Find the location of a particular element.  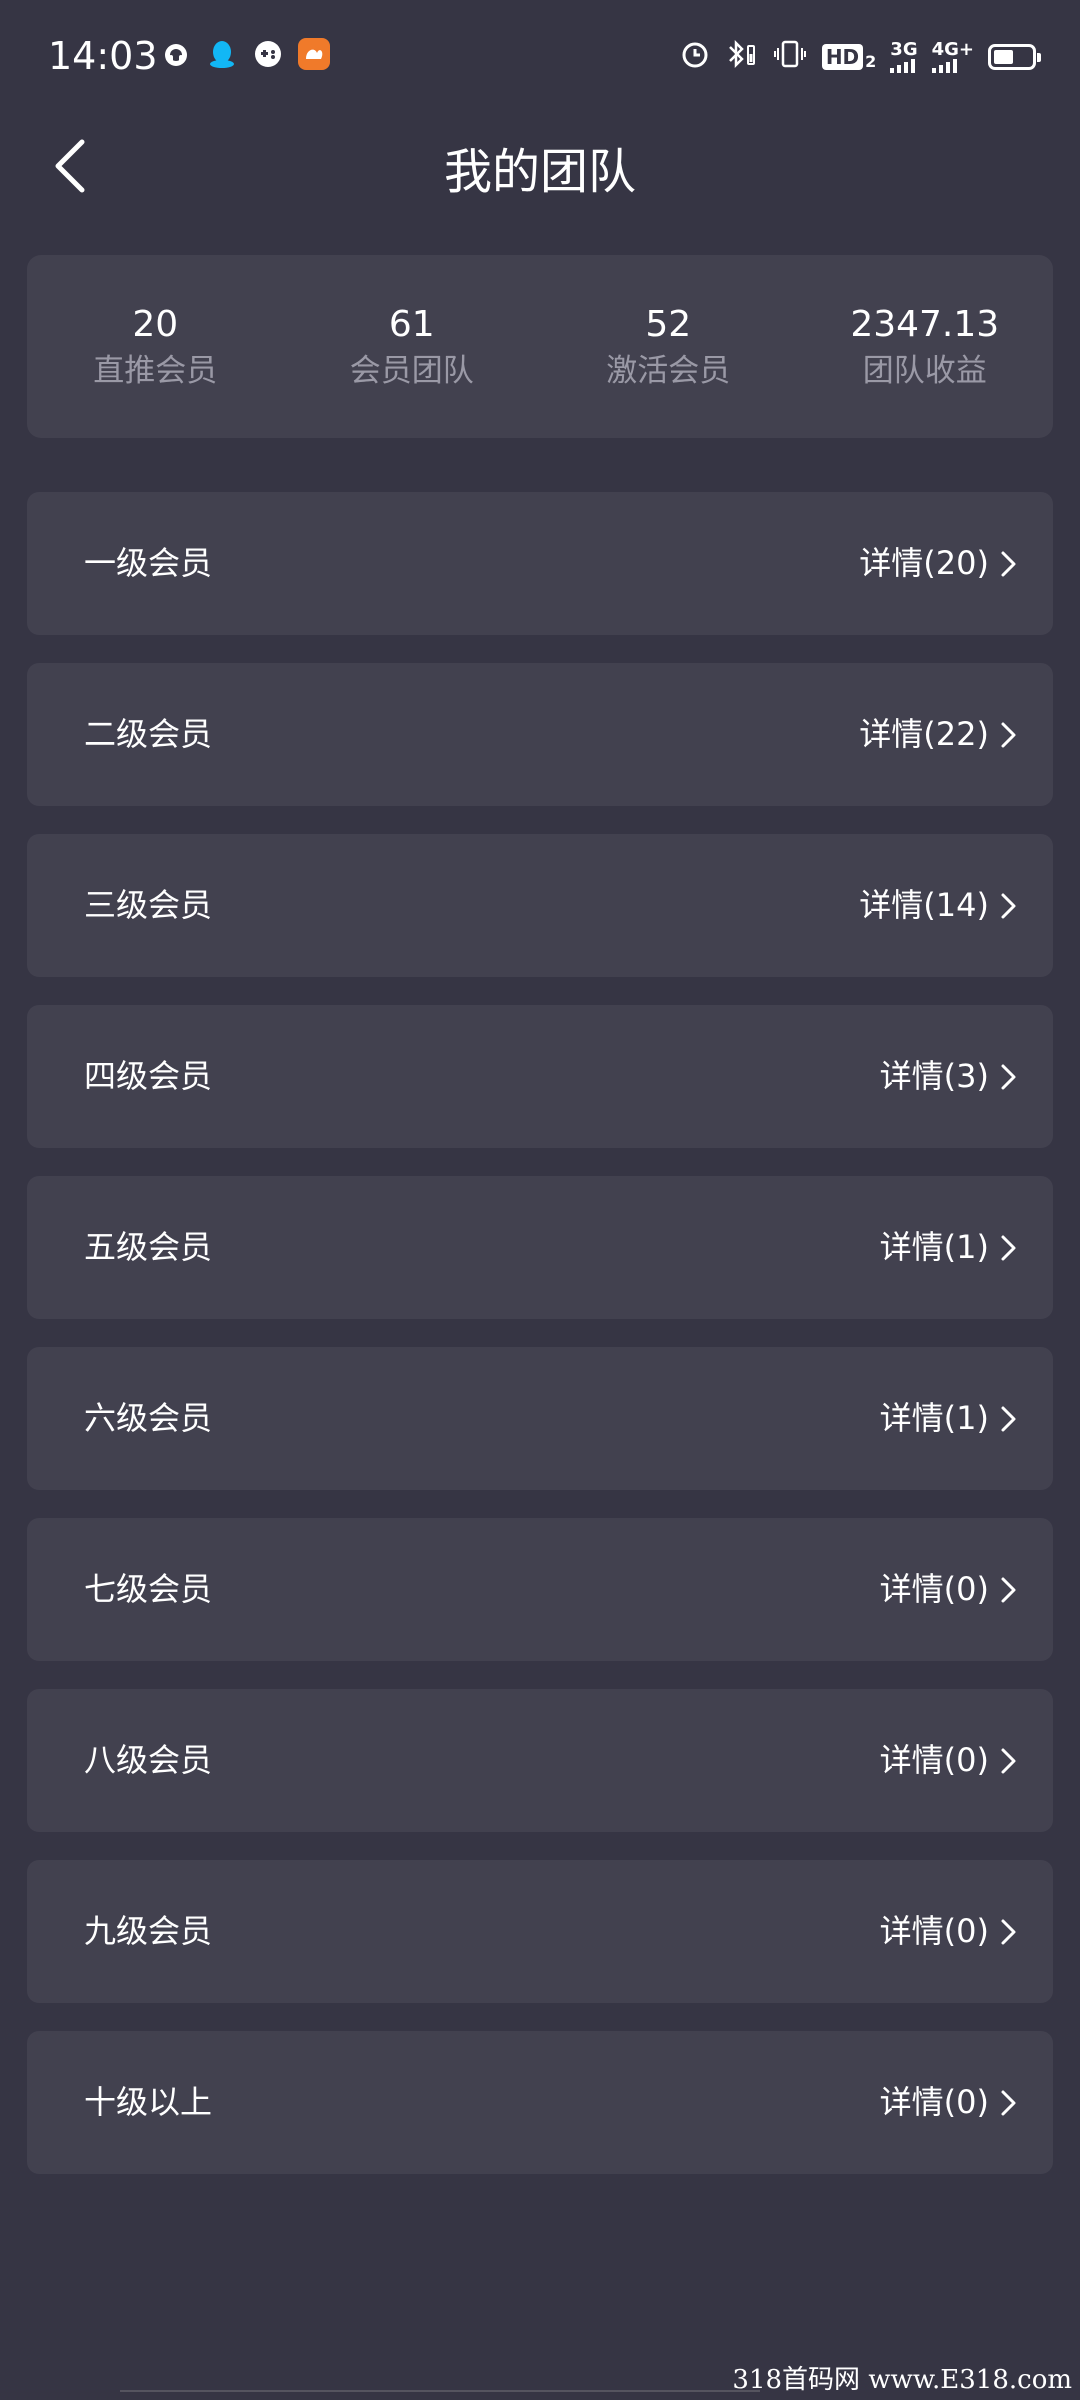

team-stats-card: 20 直推会员 61 会员团队 52 激活会员 2347.13 团队收益 is located at coordinates (540, 346).